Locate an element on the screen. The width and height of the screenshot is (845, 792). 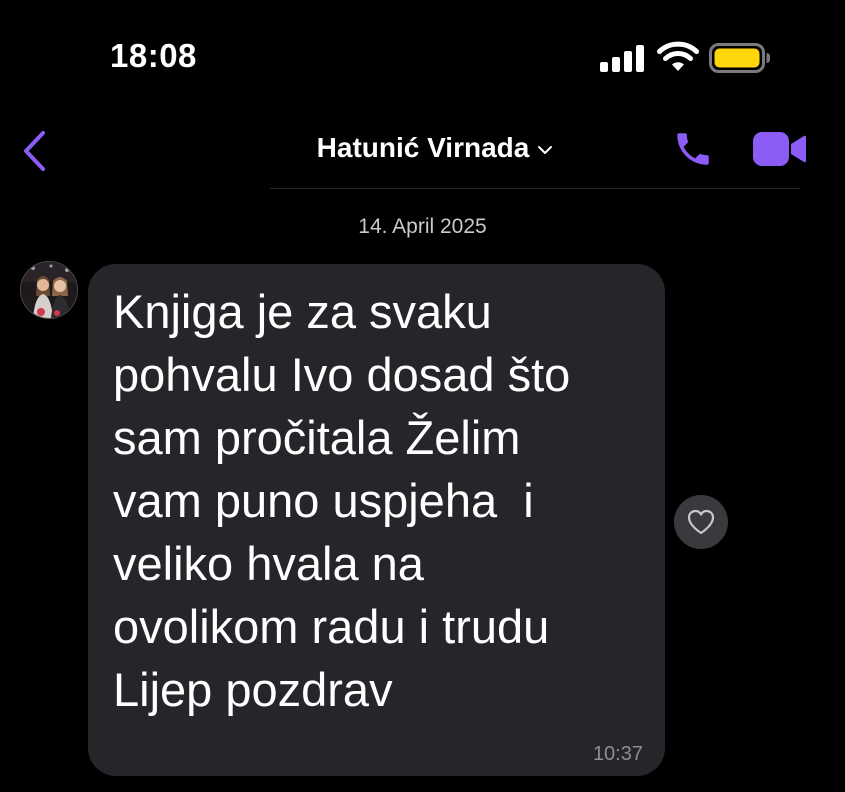
back-button is located at coordinates (36, 151).